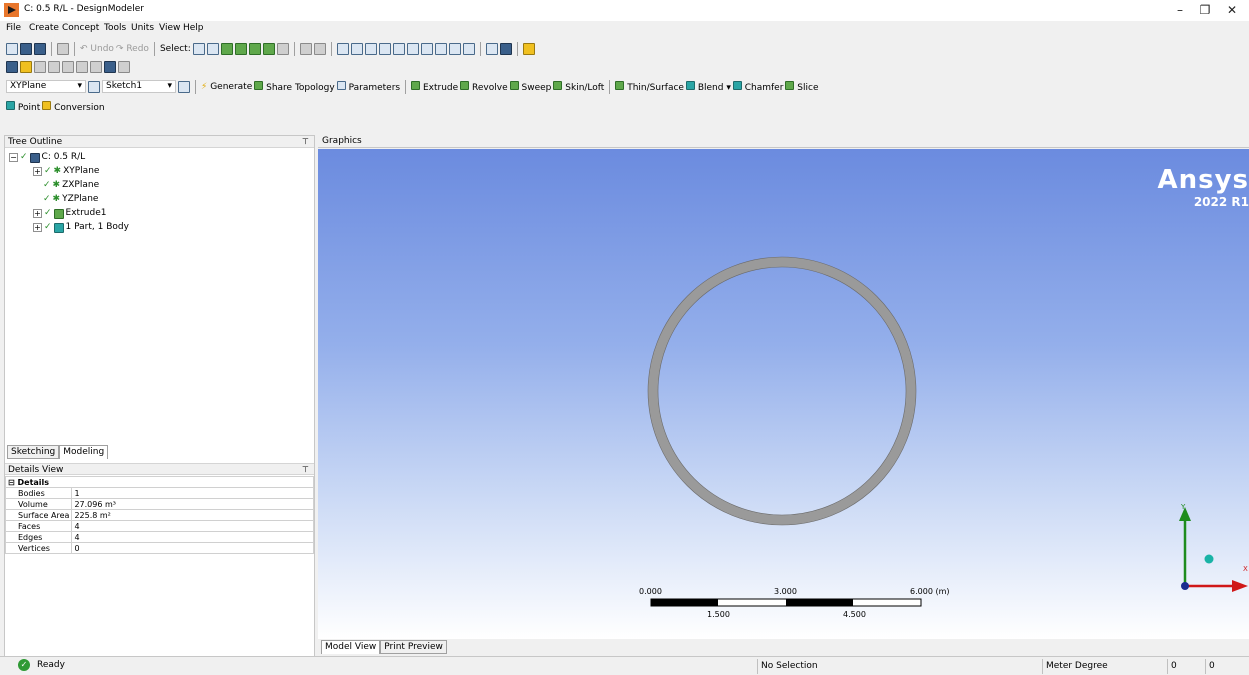 The height and width of the screenshot is (675, 1249). What do you see at coordinates (1183, 507) in the screenshot?
I see `axis-y-label: Y` at bounding box center [1183, 507].